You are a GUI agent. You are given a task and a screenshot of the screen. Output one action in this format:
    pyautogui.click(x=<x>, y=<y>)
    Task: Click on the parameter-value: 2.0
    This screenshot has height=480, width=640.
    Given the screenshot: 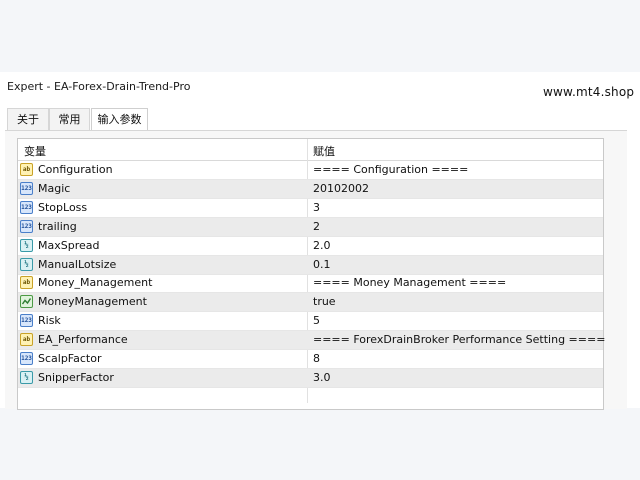 What is the action you would take?
    pyautogui.click(x=322, y=245)
    